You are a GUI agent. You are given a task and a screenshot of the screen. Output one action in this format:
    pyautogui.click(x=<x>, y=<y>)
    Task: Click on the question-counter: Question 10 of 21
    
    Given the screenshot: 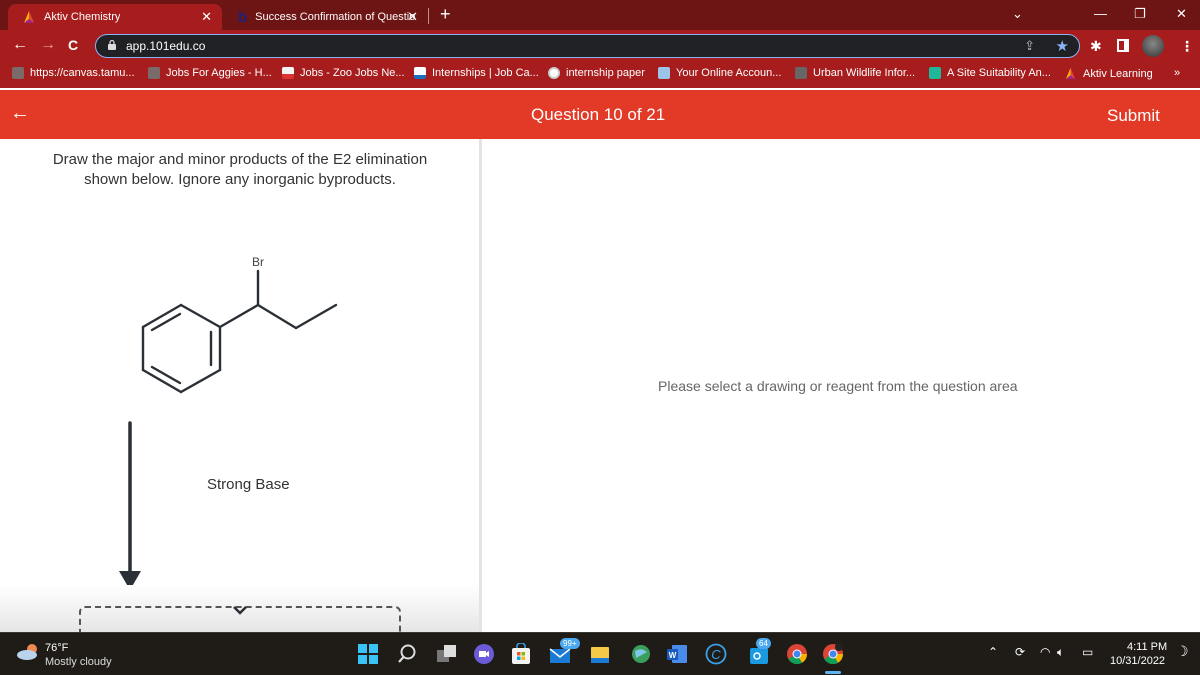 What is the action you would take?
    pyautogui.click(x=598, y=114)
    